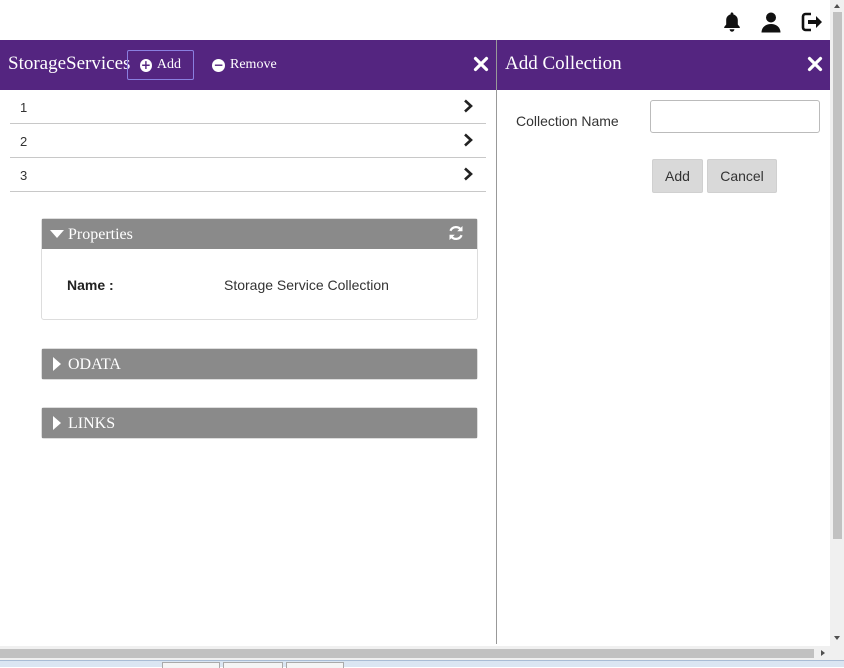  What do you see at coordinates (248, 175) in the screenshot?
I see `list-item: 3` at bounding box center [248, 175].